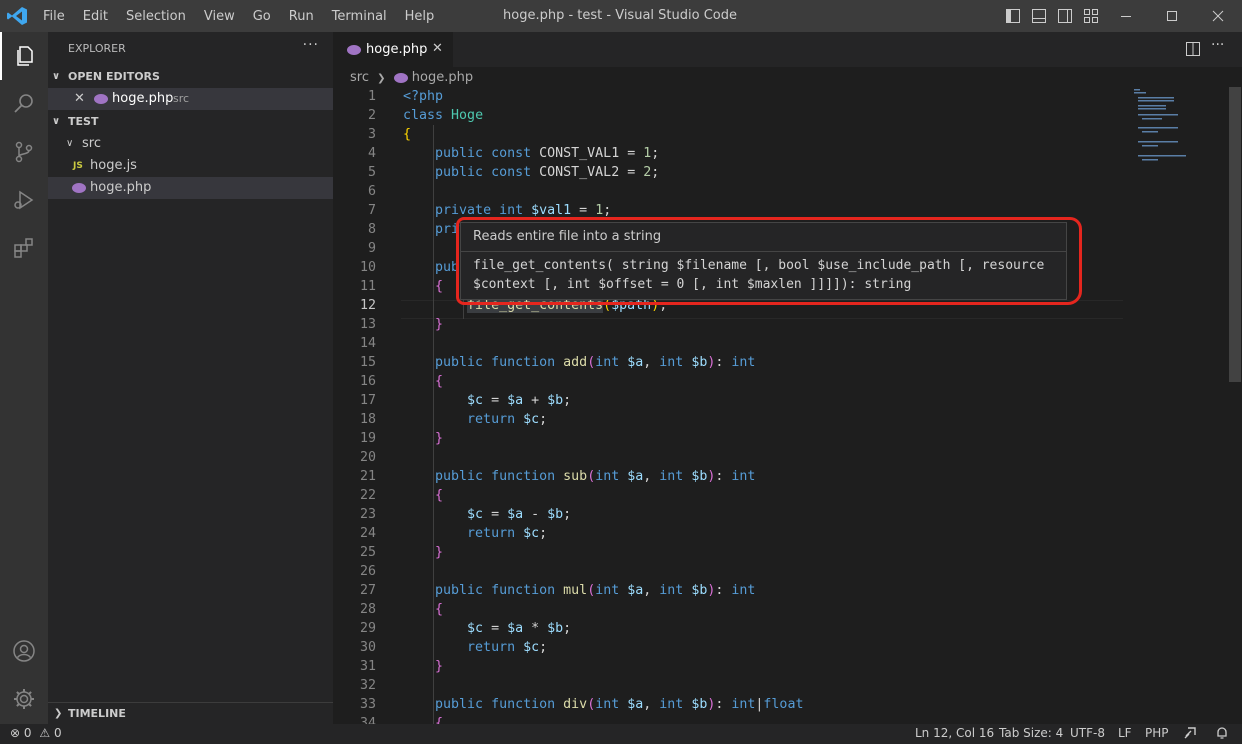 The image size is (1242, 744). What do you see at coordinates (954, 733) in the screenshot?
I see `cursor-position: Ln 12, Col 16` at bounding box center [954, 733].